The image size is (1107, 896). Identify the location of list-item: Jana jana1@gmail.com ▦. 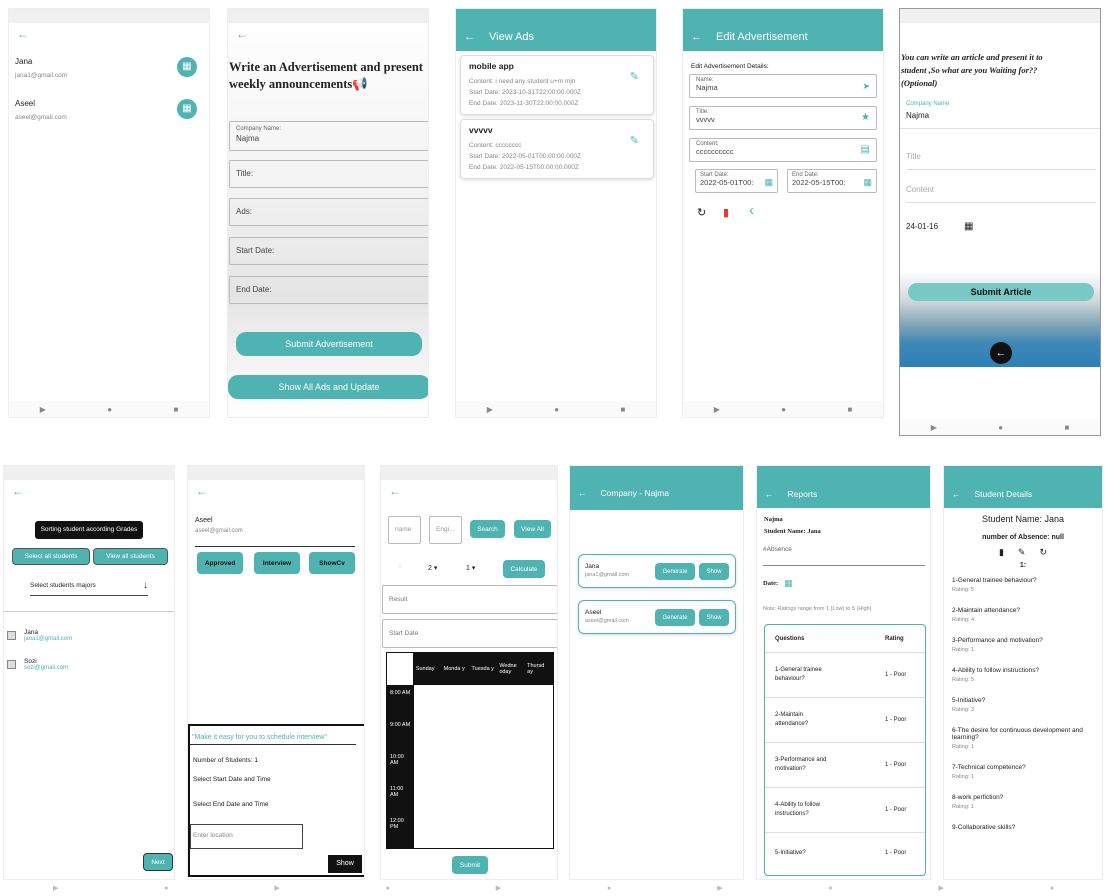
(108, 68).